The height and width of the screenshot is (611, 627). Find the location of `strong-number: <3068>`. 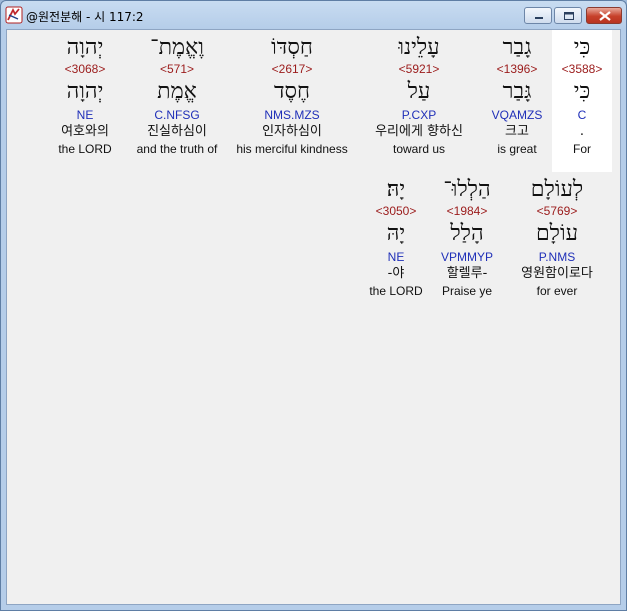

strong-number: <3068> is located at coordinates (85, 69).